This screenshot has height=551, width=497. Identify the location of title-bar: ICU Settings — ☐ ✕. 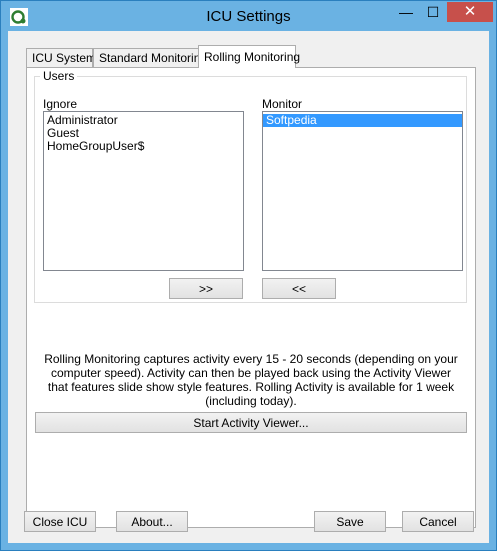
(248, 16).